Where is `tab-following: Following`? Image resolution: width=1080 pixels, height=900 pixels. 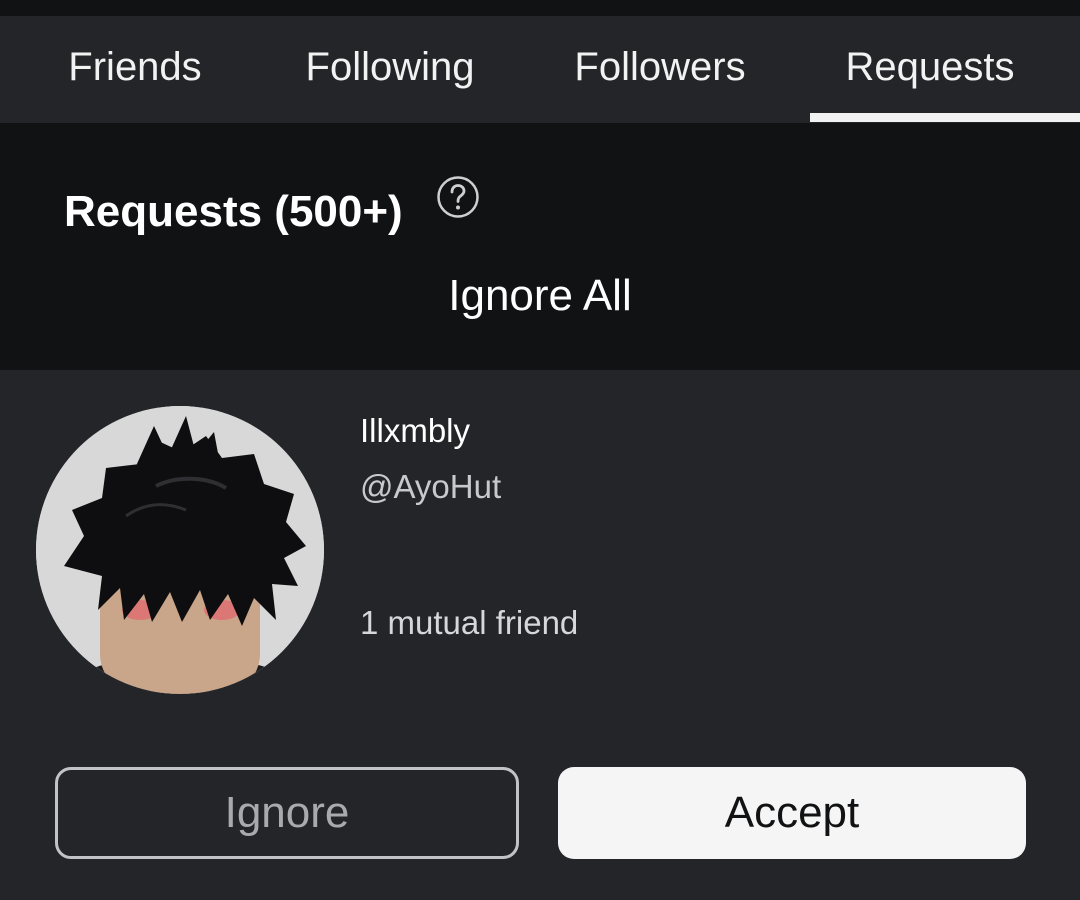 tab-following: Following is located at coordinates (390, 69).